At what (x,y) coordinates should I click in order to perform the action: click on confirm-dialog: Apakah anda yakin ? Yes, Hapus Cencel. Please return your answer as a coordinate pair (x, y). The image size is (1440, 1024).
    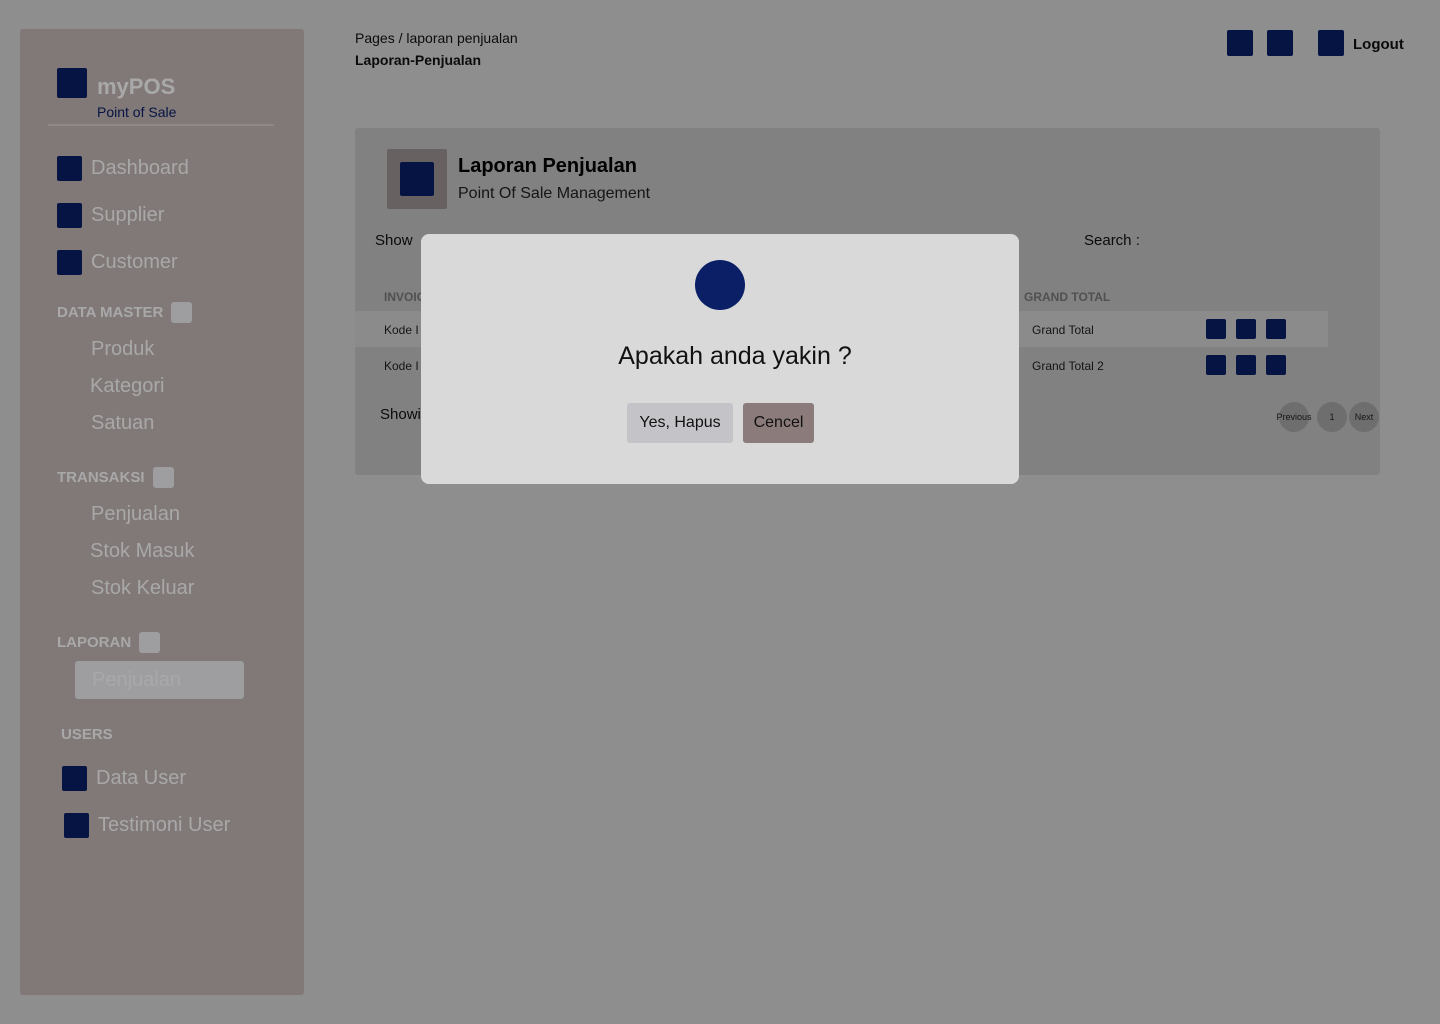
    Looking at the image, I should click on (720, 359).